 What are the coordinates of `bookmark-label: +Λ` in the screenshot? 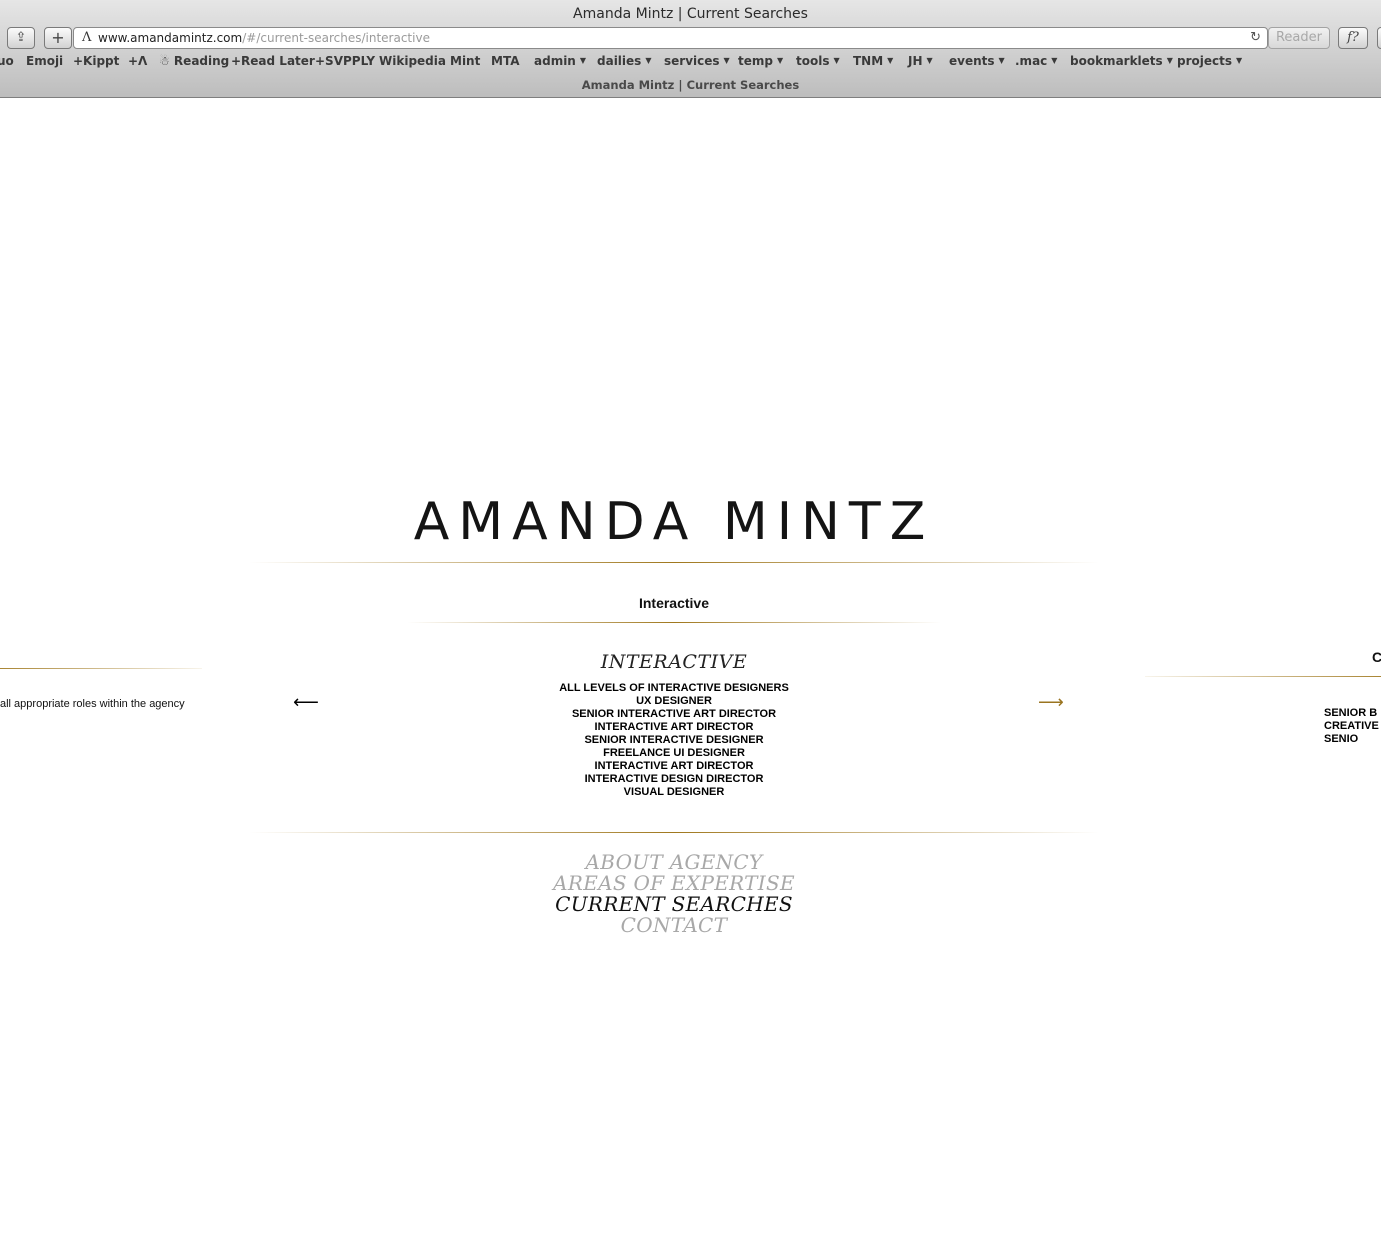 It's located at (138, 61).